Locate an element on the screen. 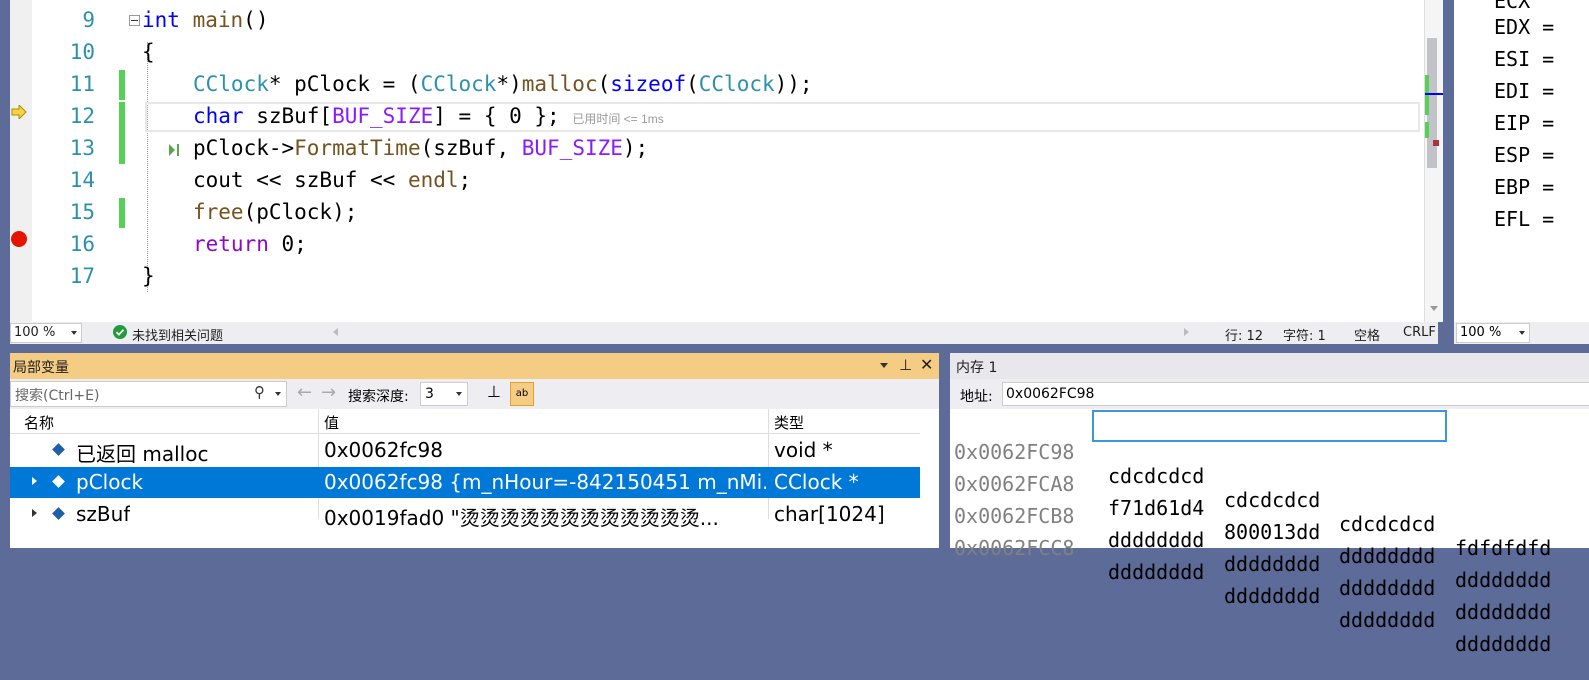 The image size is (1589, 680). run-to-click-icon is located at coordinates (174, 149).